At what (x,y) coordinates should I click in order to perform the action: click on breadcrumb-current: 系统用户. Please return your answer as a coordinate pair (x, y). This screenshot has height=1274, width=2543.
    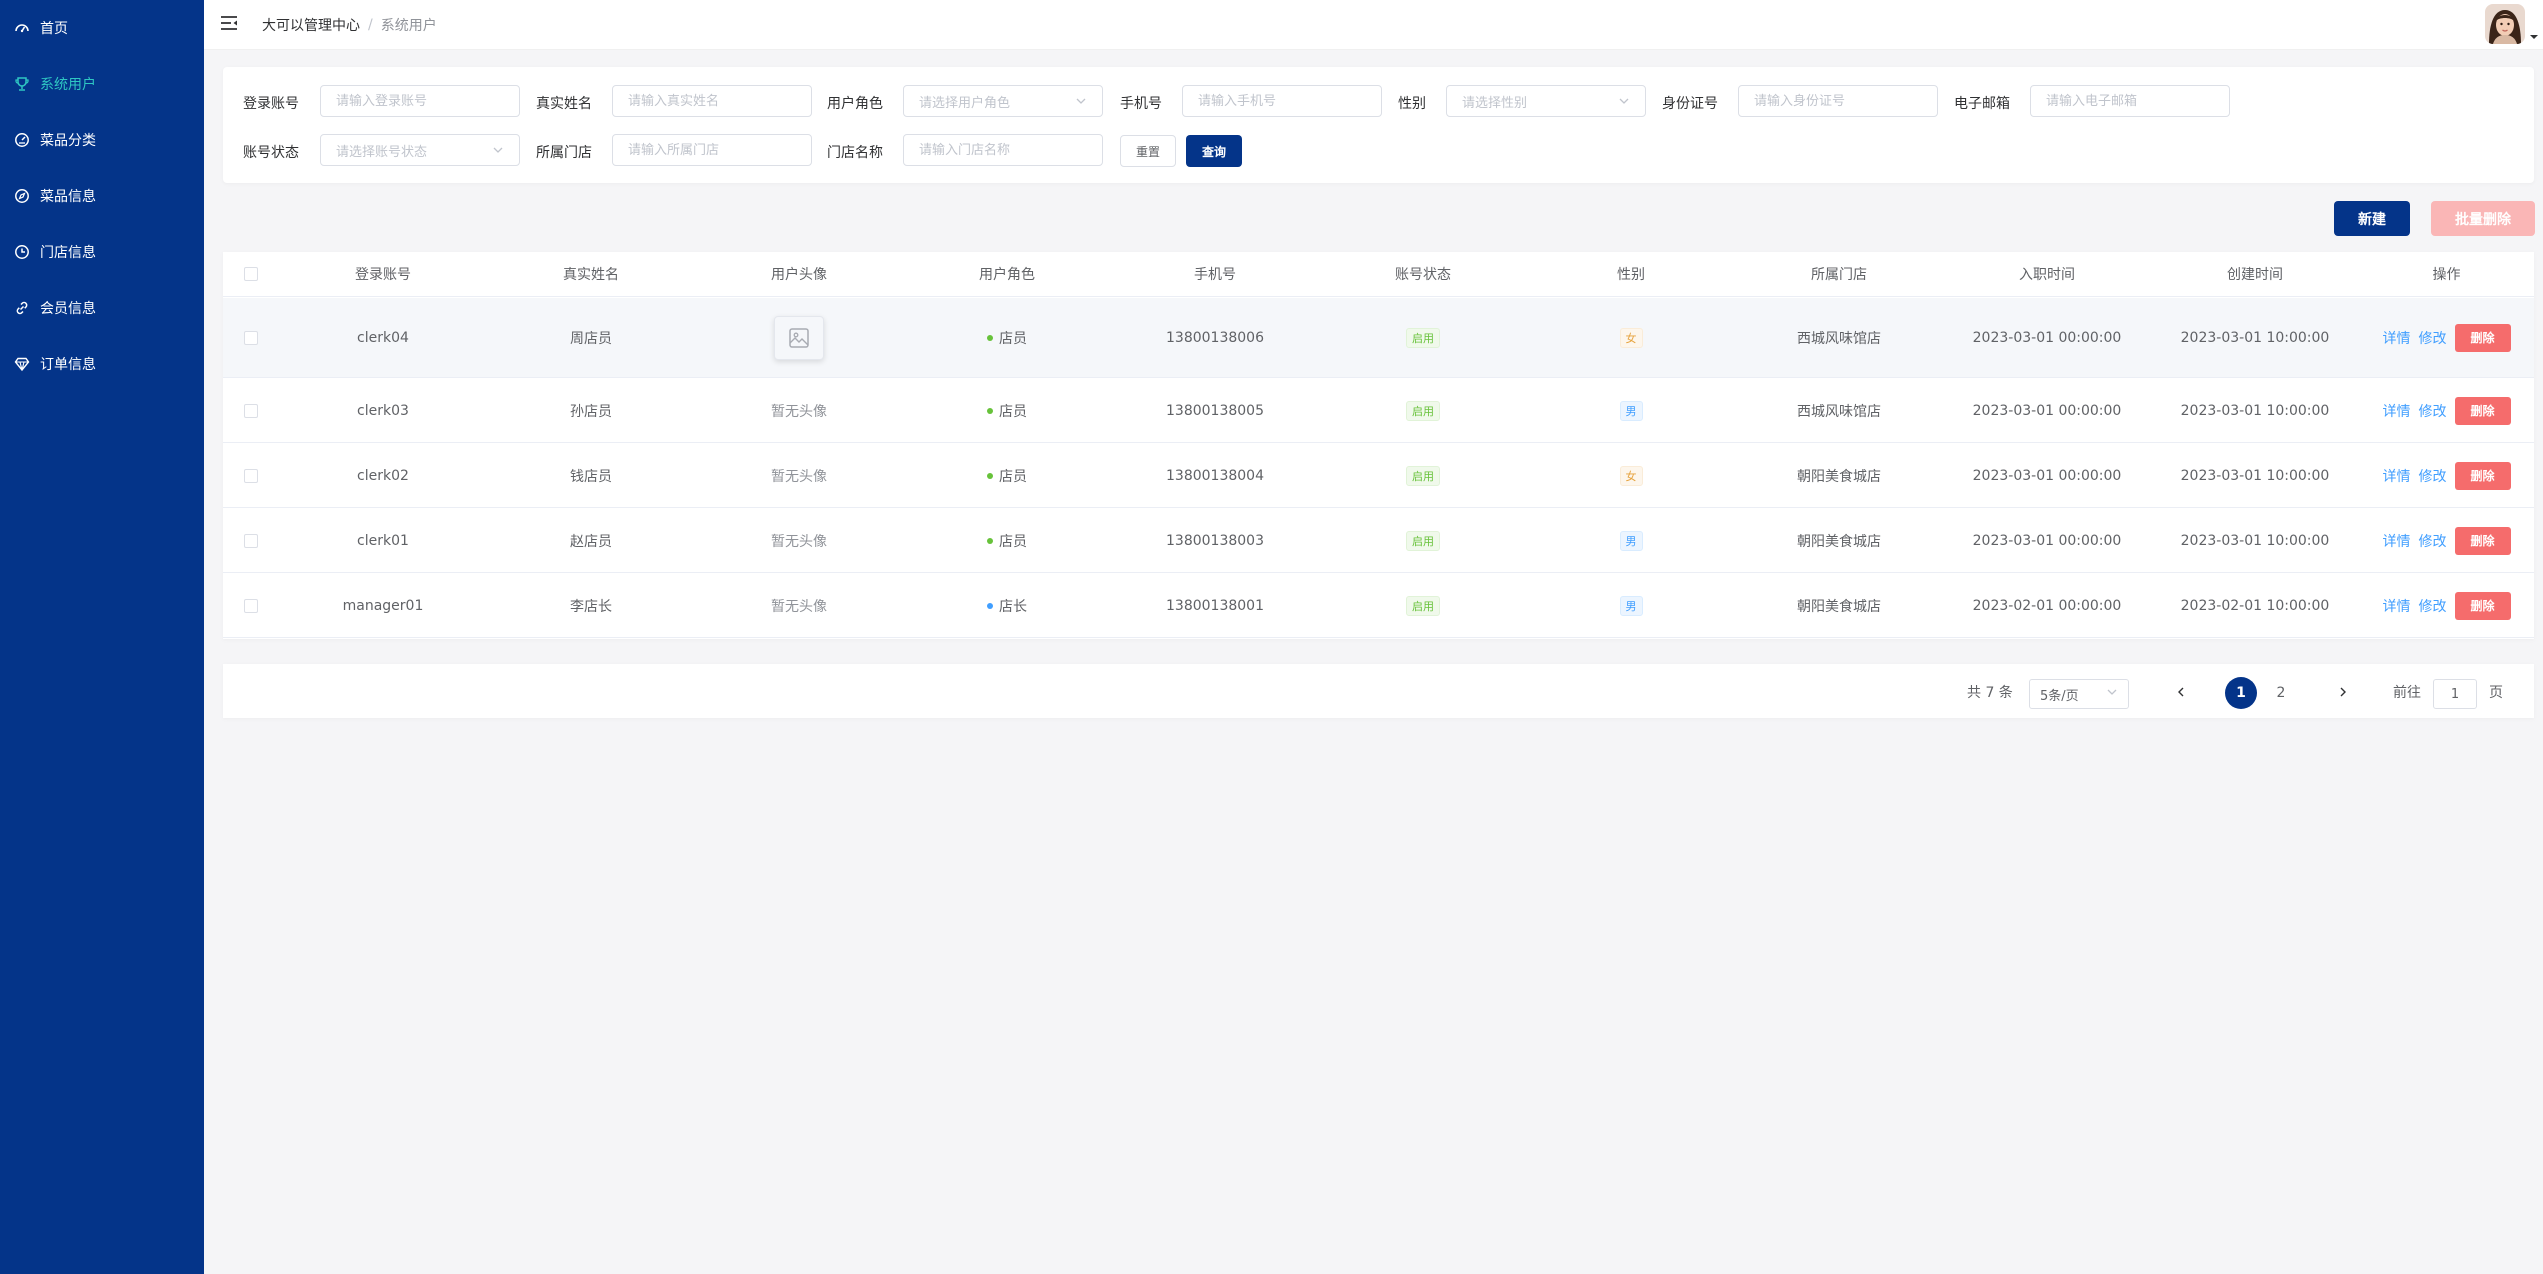
    Looking at the image, I should click on (408, 26).